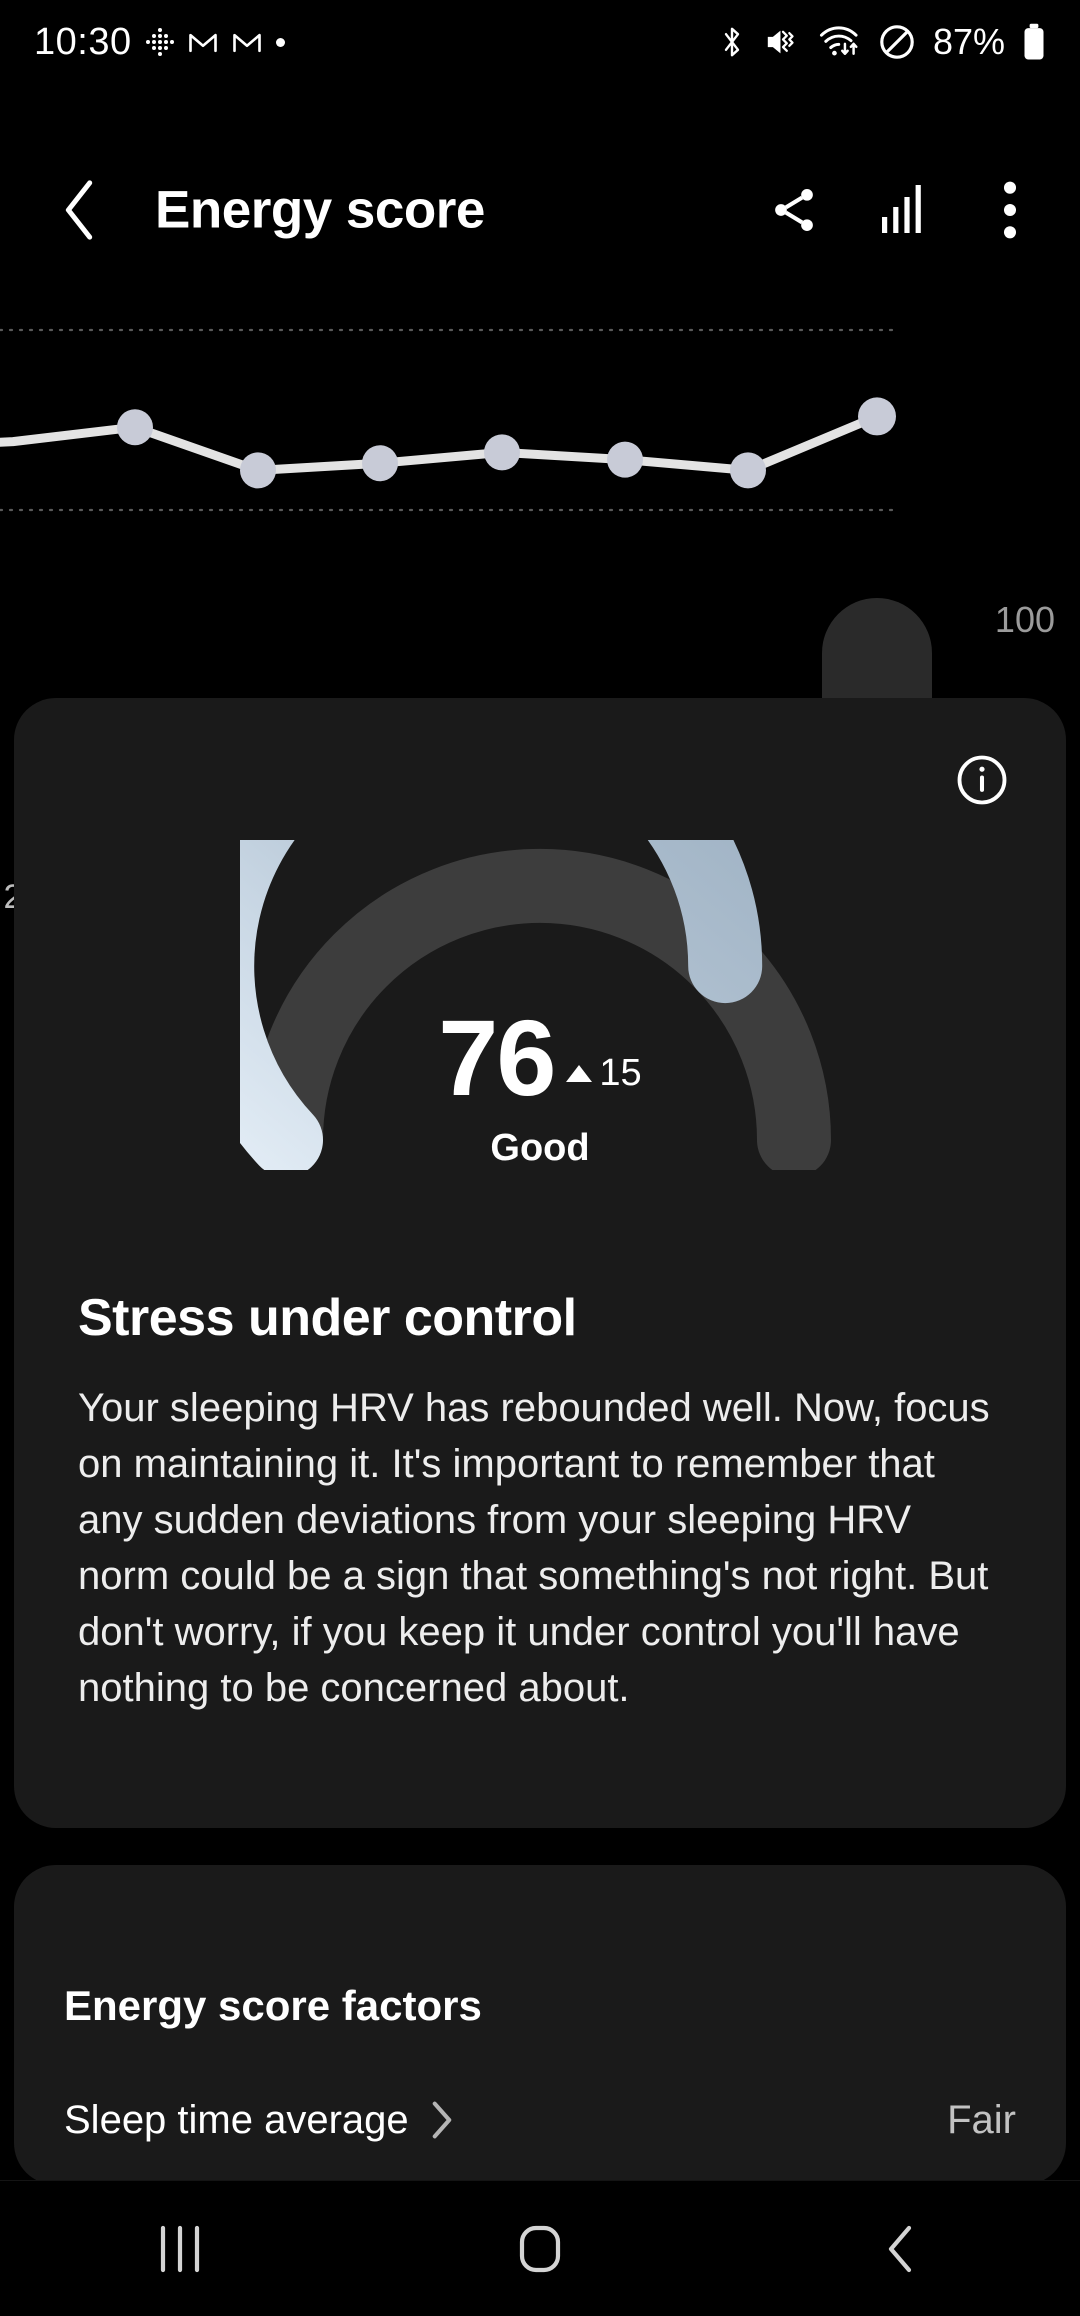 The image size is (1080, 2316). What do you see at coordinates (981, 2119) in the screenshot?
I see `factor-value: Fair` at bounding box center [981, 2119].